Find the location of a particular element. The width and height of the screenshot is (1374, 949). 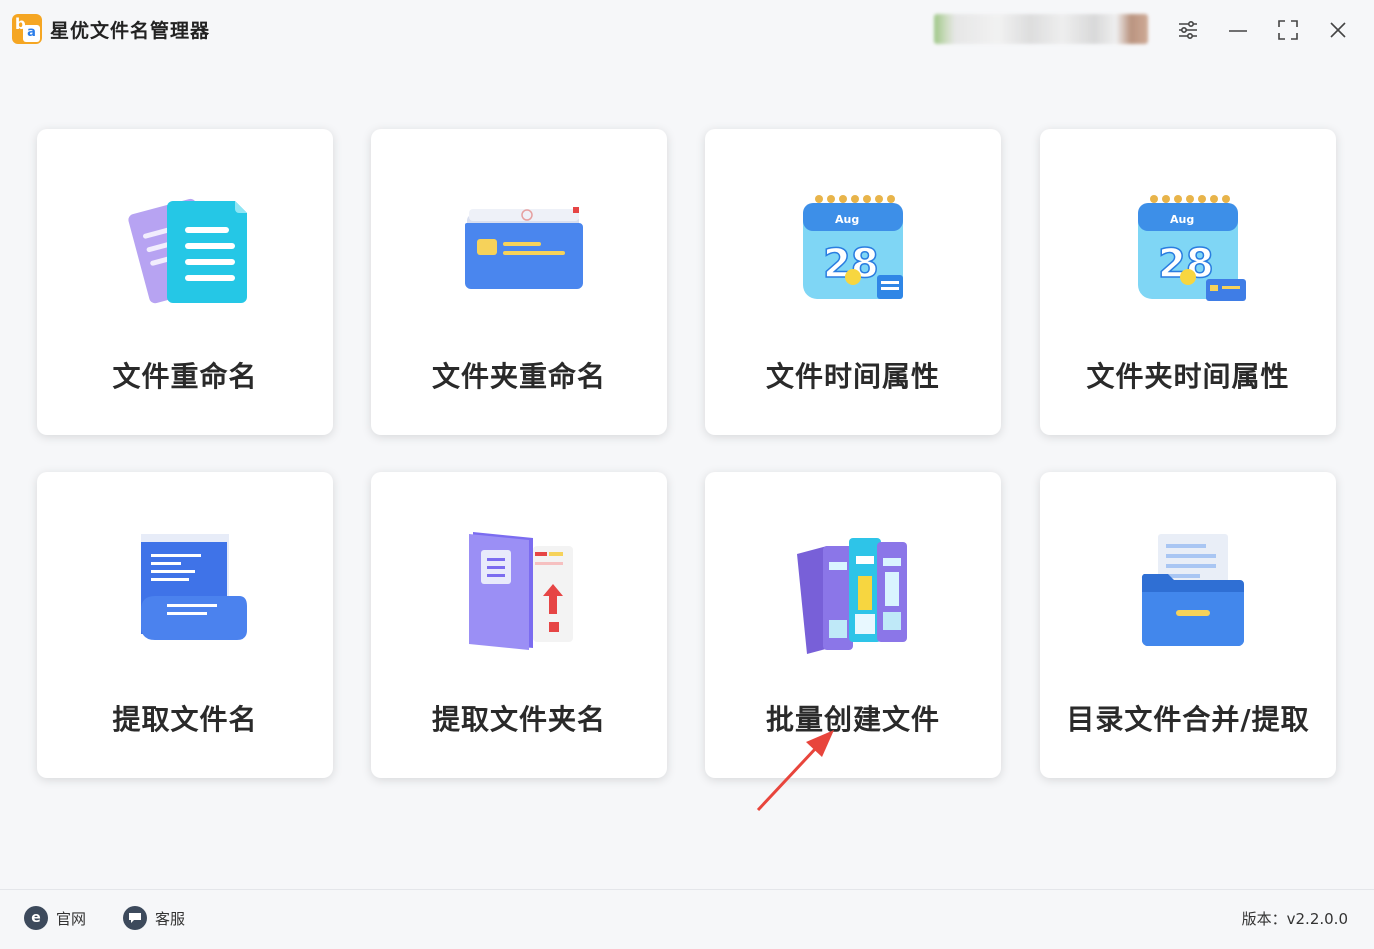

card-extract-file-names: 提取文件名 is located at coordinates (185, 625).